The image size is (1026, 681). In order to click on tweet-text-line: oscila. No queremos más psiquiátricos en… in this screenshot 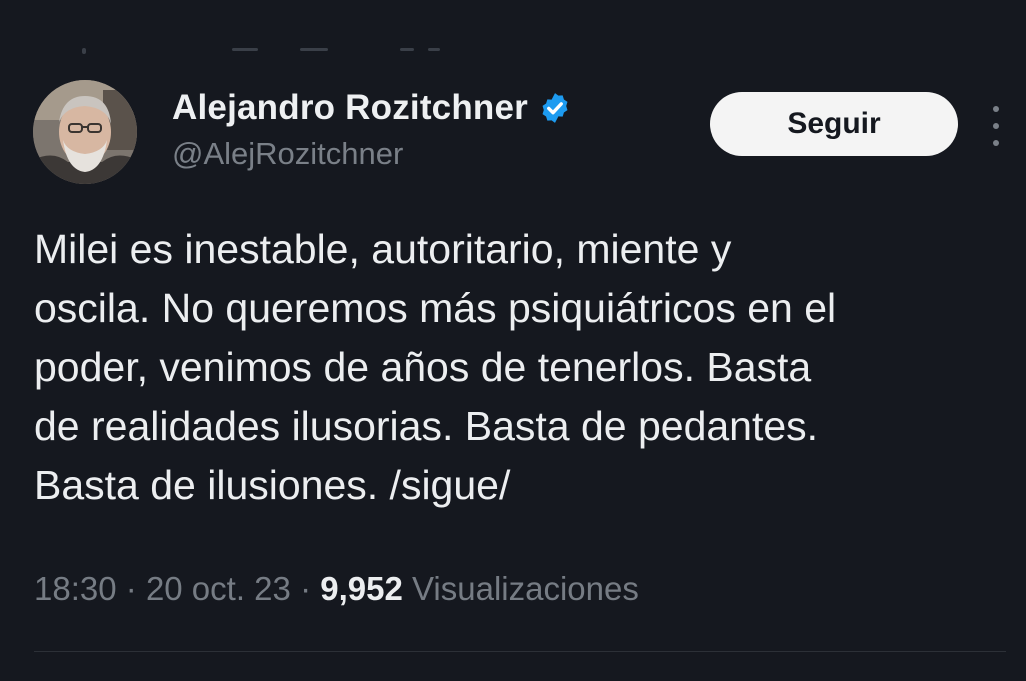, I will do `click(435, 308)`.